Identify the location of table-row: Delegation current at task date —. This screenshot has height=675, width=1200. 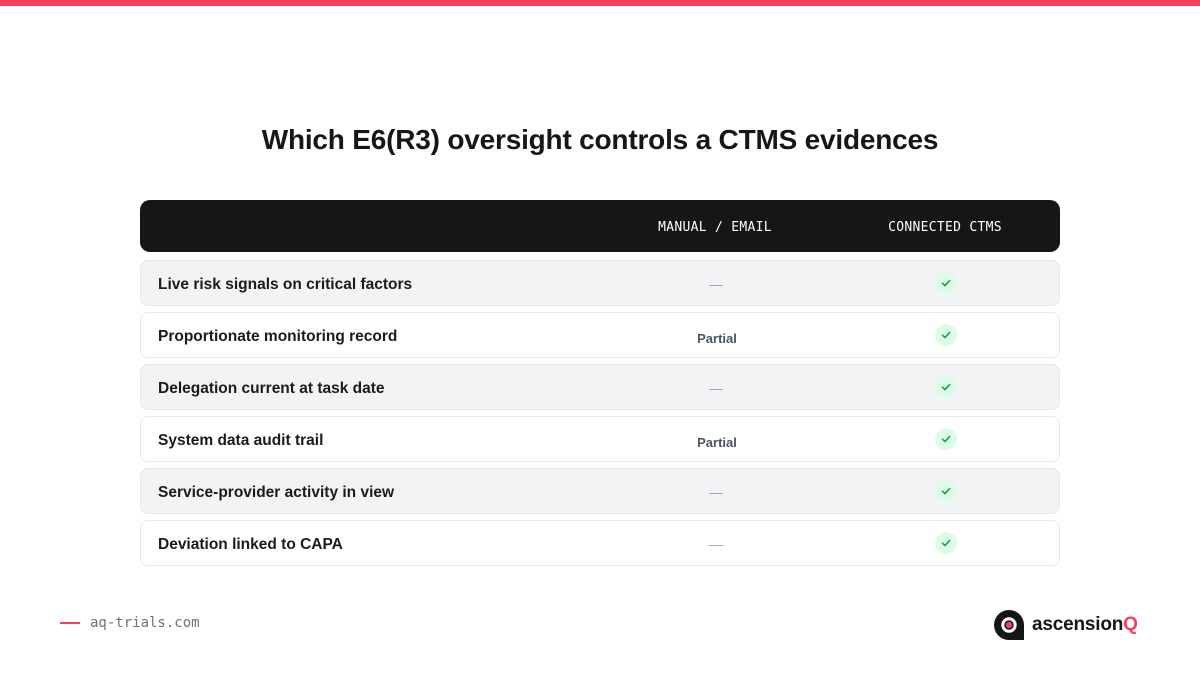
(600, 387).